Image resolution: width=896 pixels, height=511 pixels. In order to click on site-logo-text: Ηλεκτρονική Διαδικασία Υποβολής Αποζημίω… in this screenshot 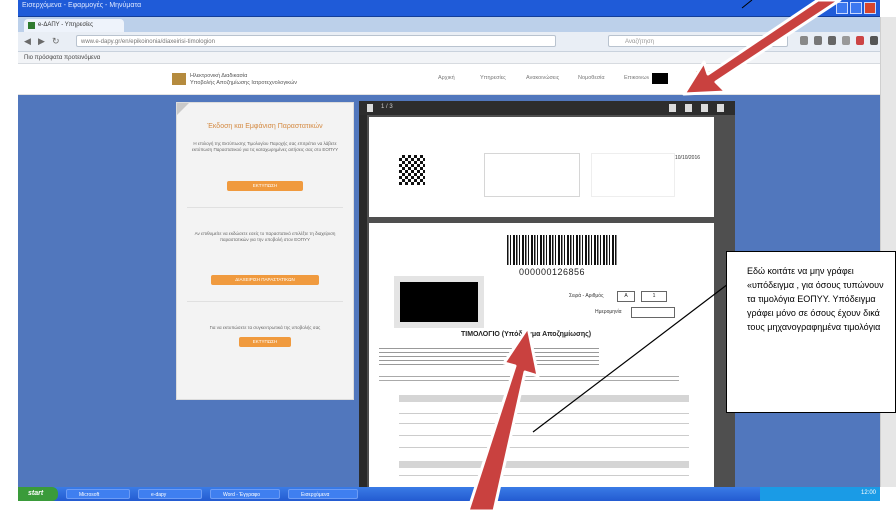, I will do `click(243, 80)`.